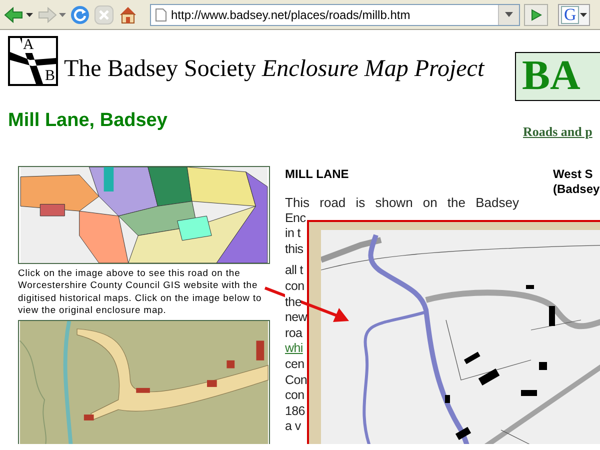  Describe the element at coordinates (161, 15) in the screenshot. I see `page-icon` at that location.